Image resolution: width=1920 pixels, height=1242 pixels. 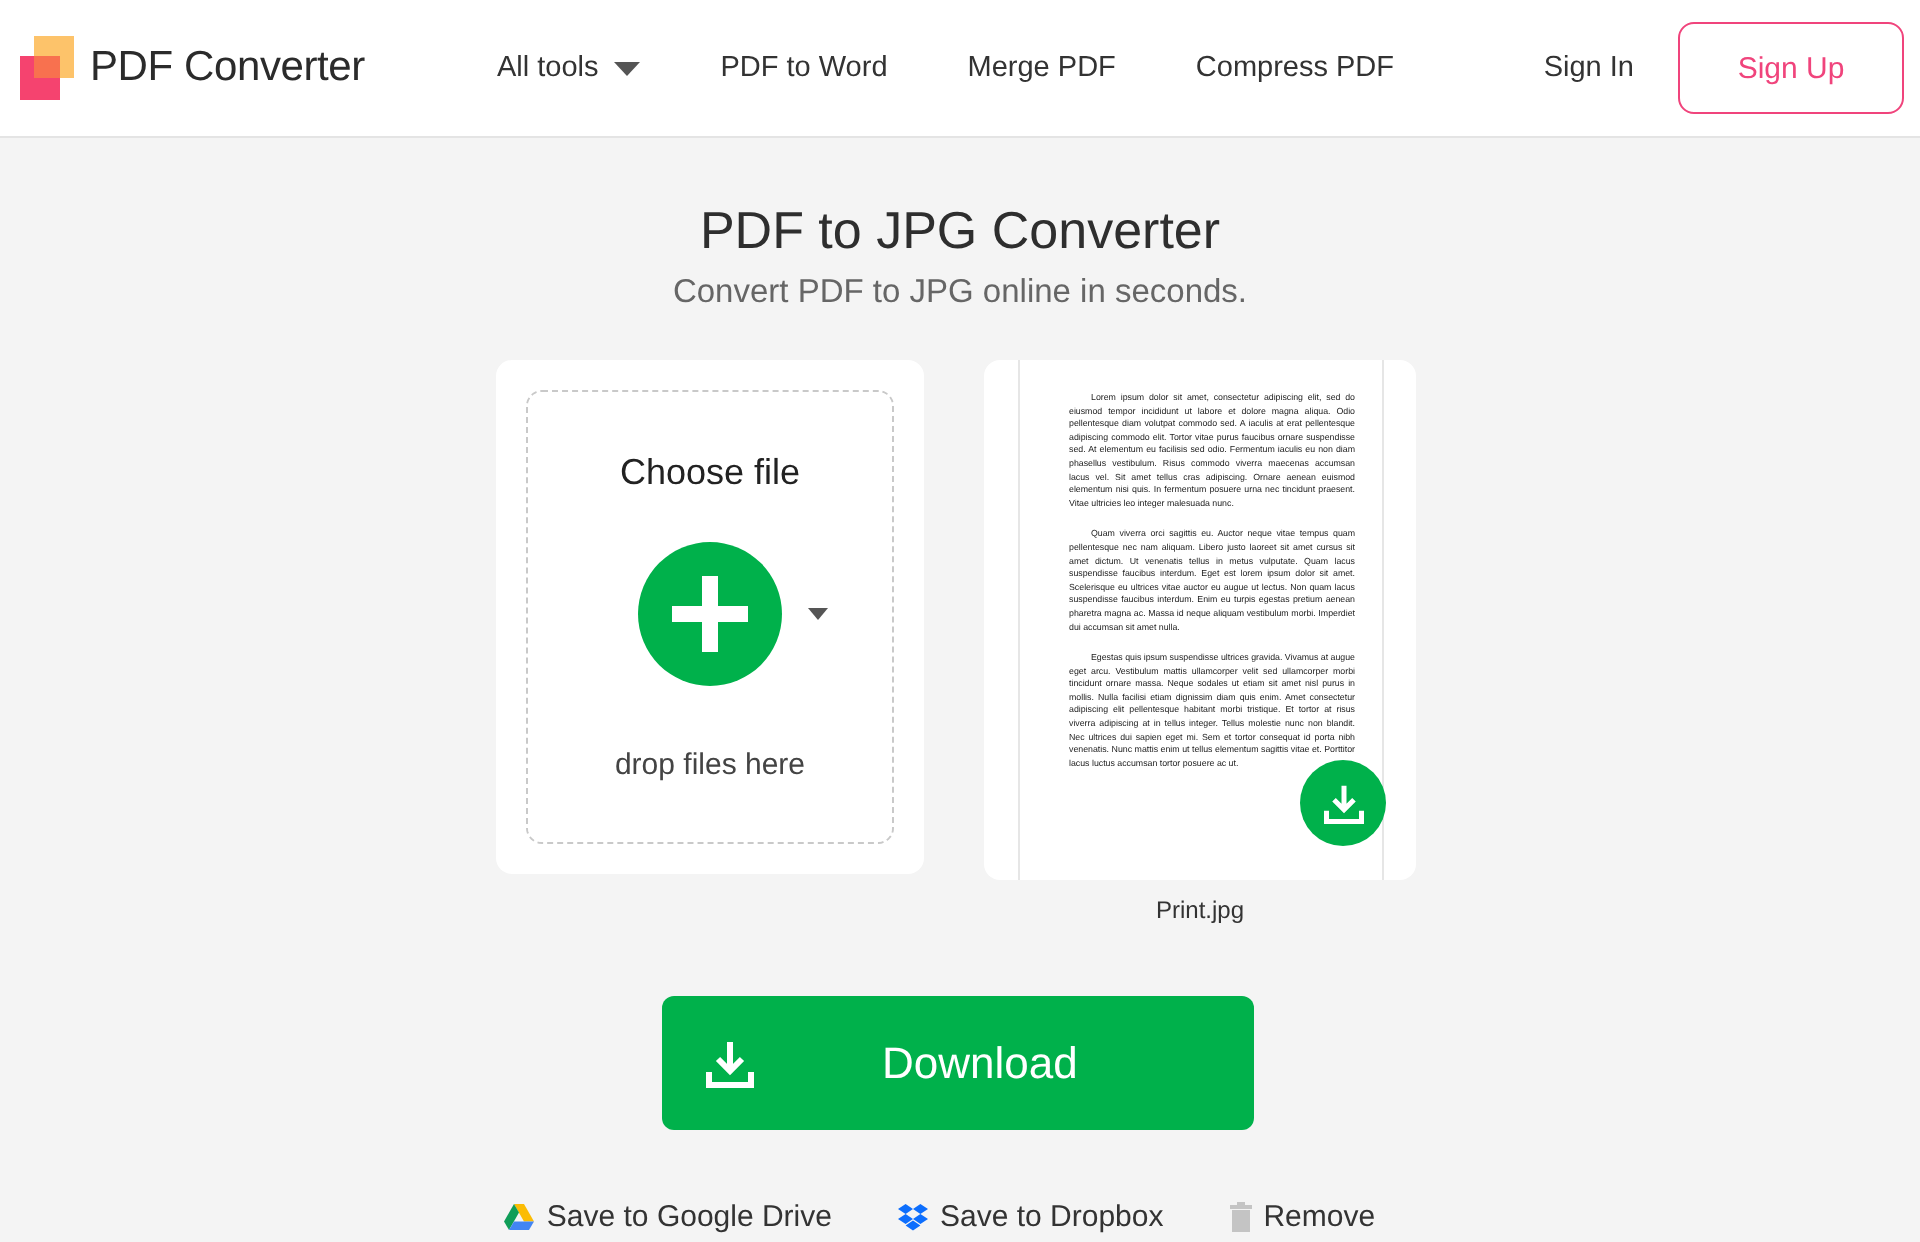 I want to click on nav-link: PDF to Word, so click(x=804, y=68).